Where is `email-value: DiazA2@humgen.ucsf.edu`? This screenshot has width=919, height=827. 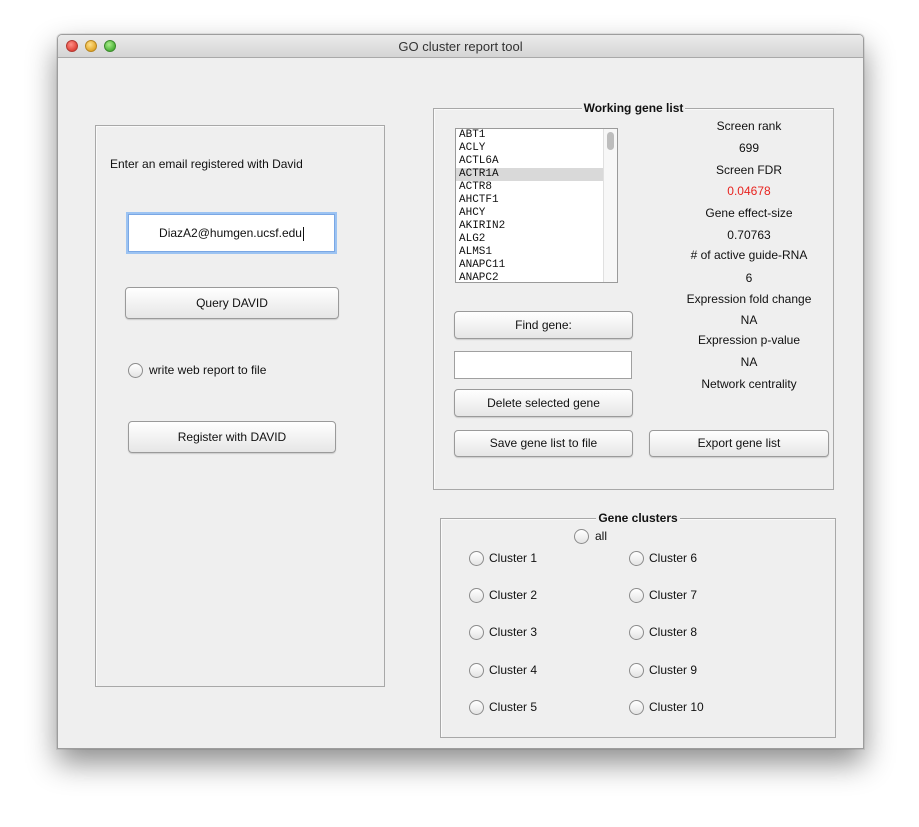
email-value: DiazA2@humgen.ucsf.edu is located at coordinates (230, 233).